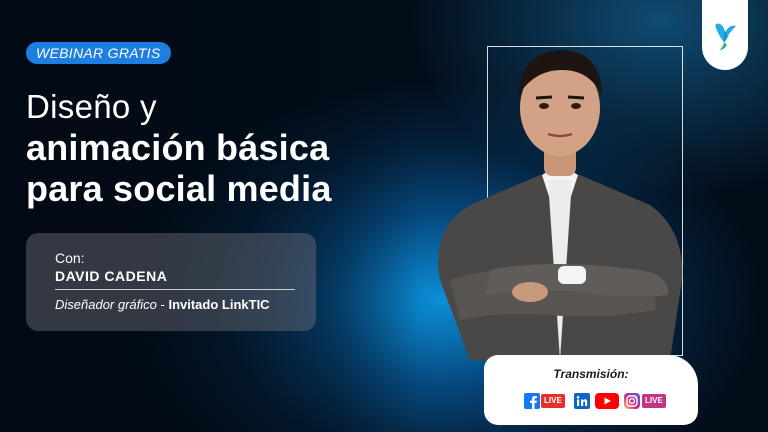 This screenshot has width=768, height=432. I want to click on host-con-label: Con:, so click(70, 258).